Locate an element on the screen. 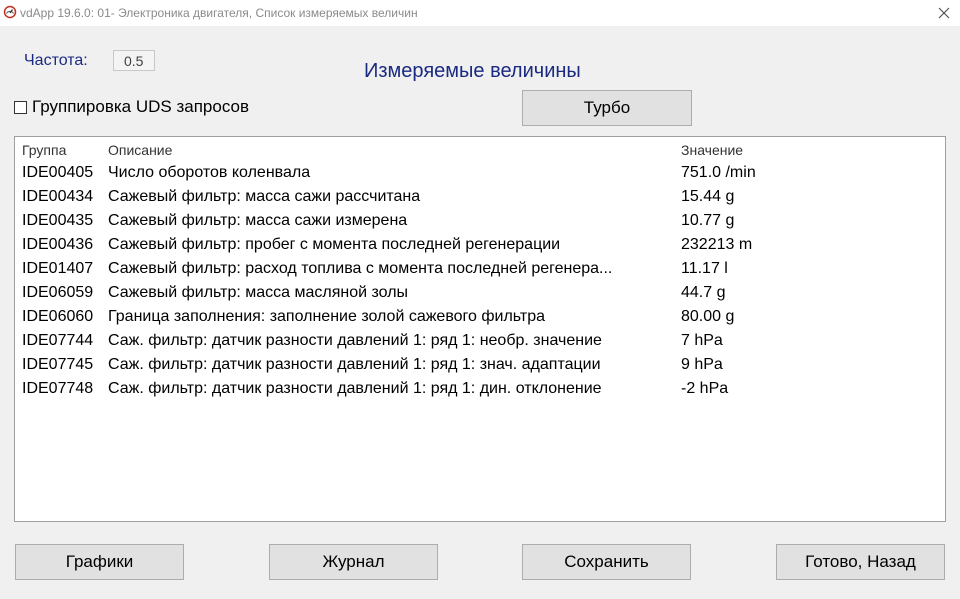 This screenshot has width=960, height=599. row-group: IDE07744 is located at coordinates (58, 340).